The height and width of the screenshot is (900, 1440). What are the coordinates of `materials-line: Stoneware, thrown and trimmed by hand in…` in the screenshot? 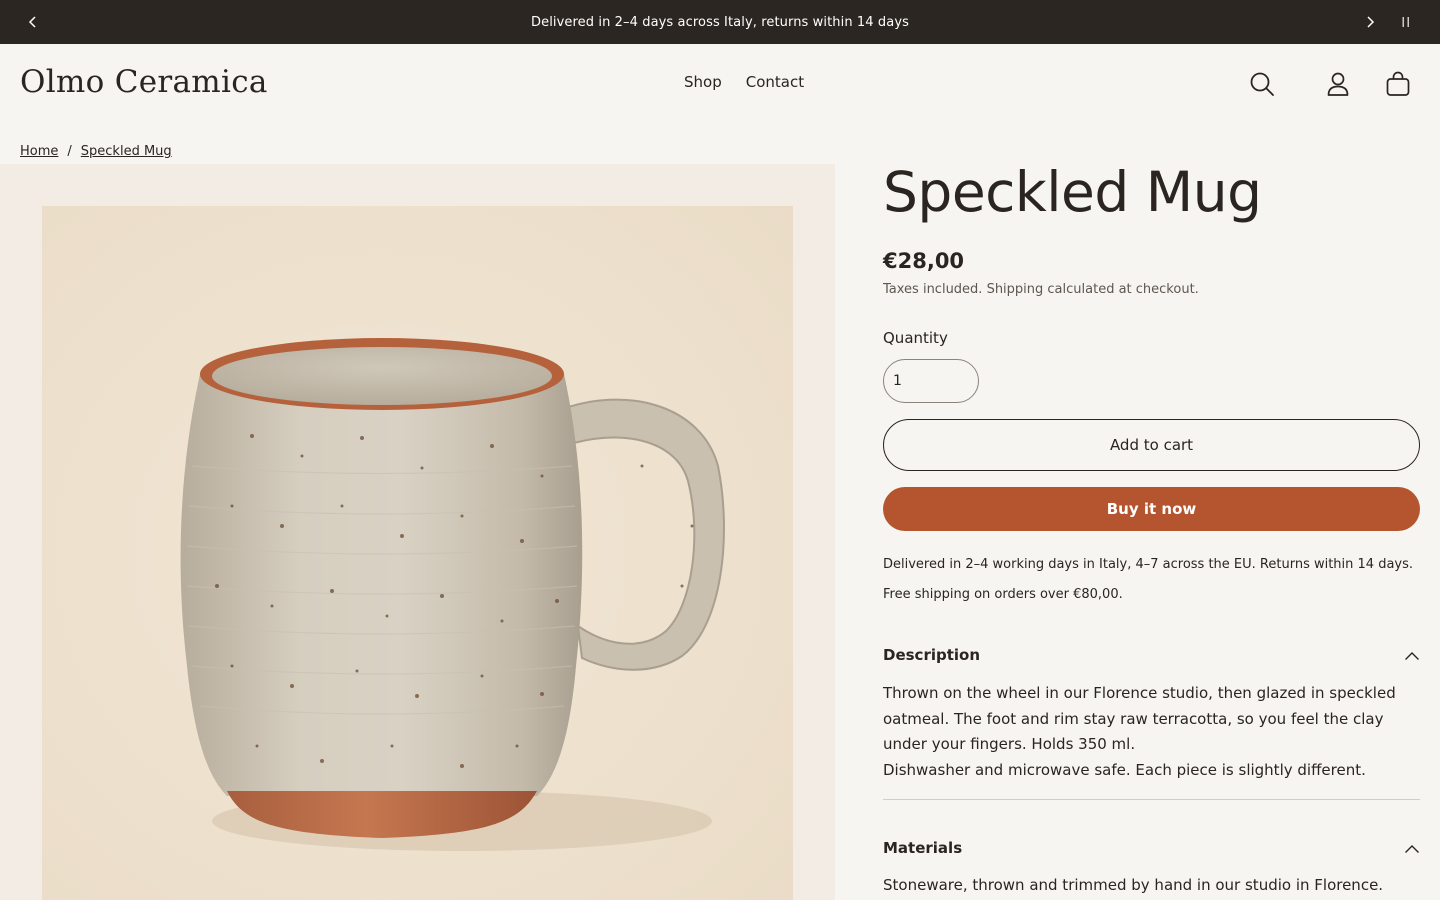 It's located at (1133, 885).